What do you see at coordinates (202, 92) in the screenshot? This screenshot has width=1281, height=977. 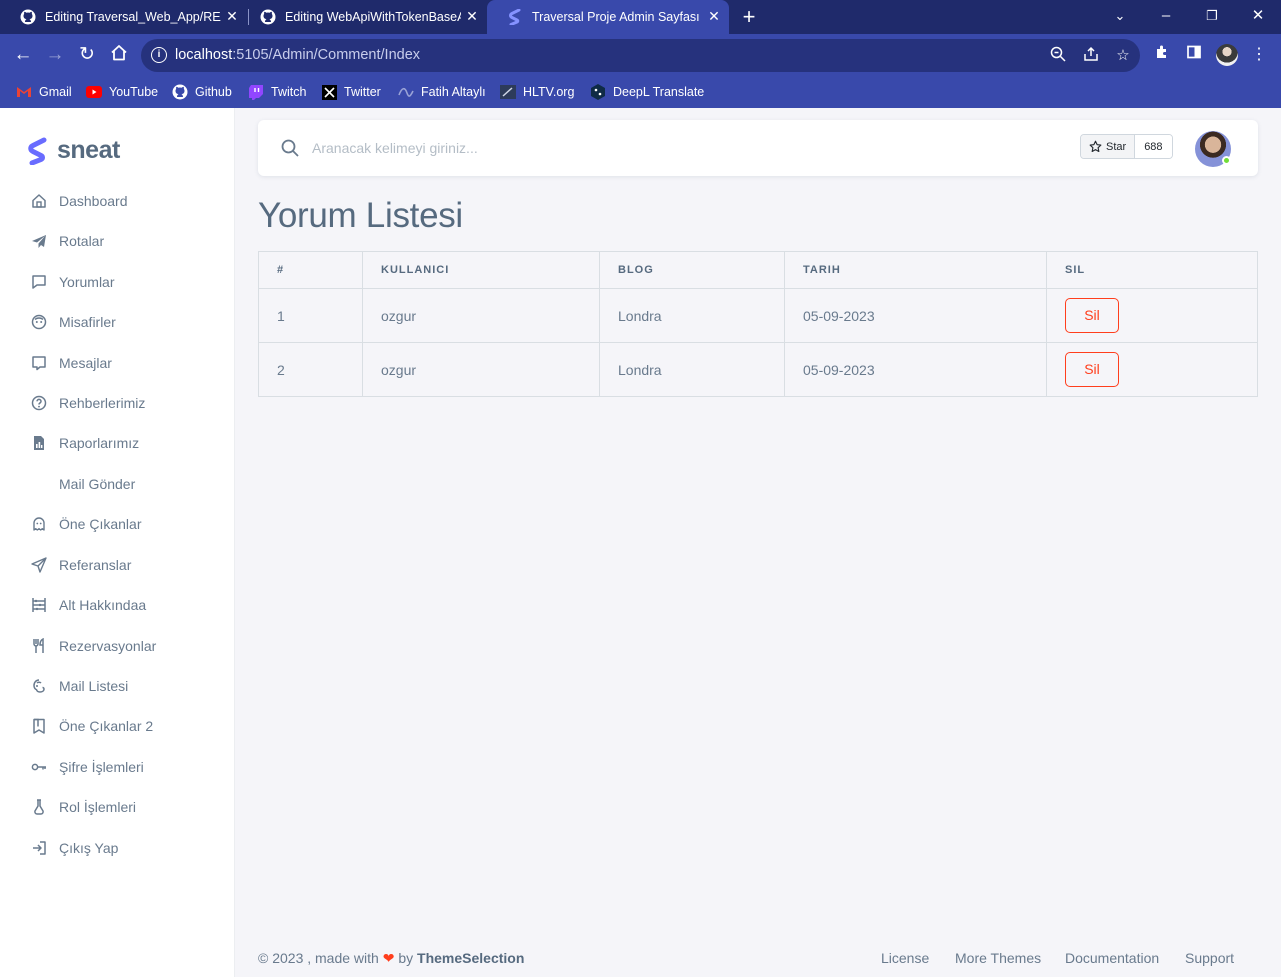 I see `bookmark-github: Github` at bounding box center [202, 92].